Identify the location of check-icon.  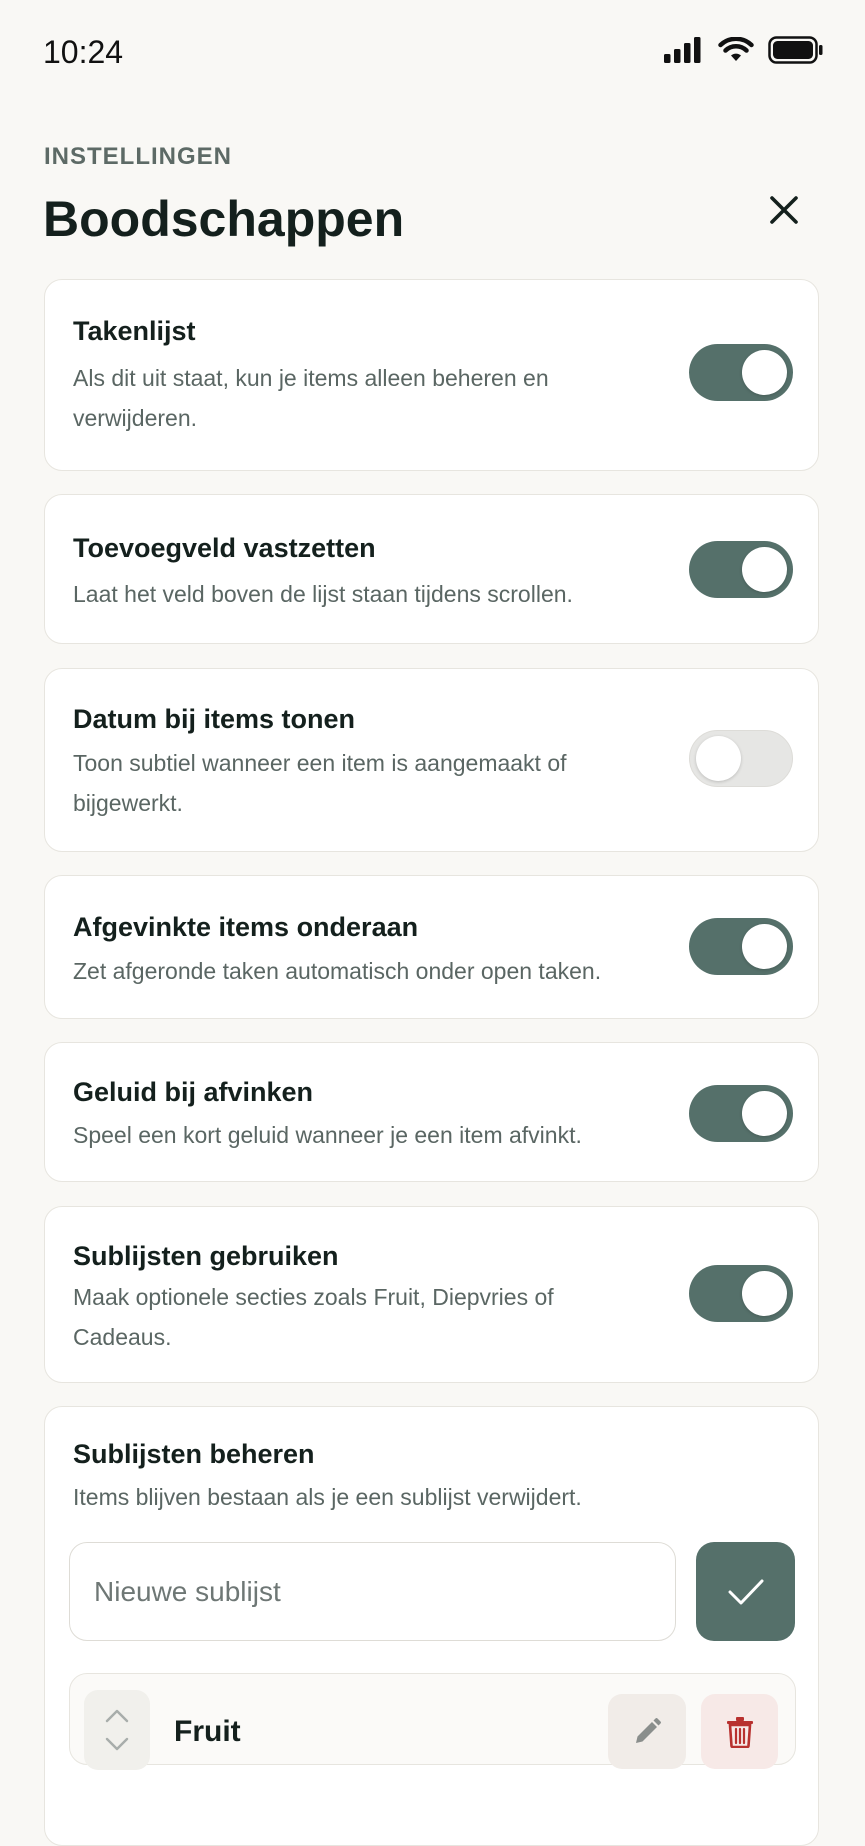
(745, 1591).